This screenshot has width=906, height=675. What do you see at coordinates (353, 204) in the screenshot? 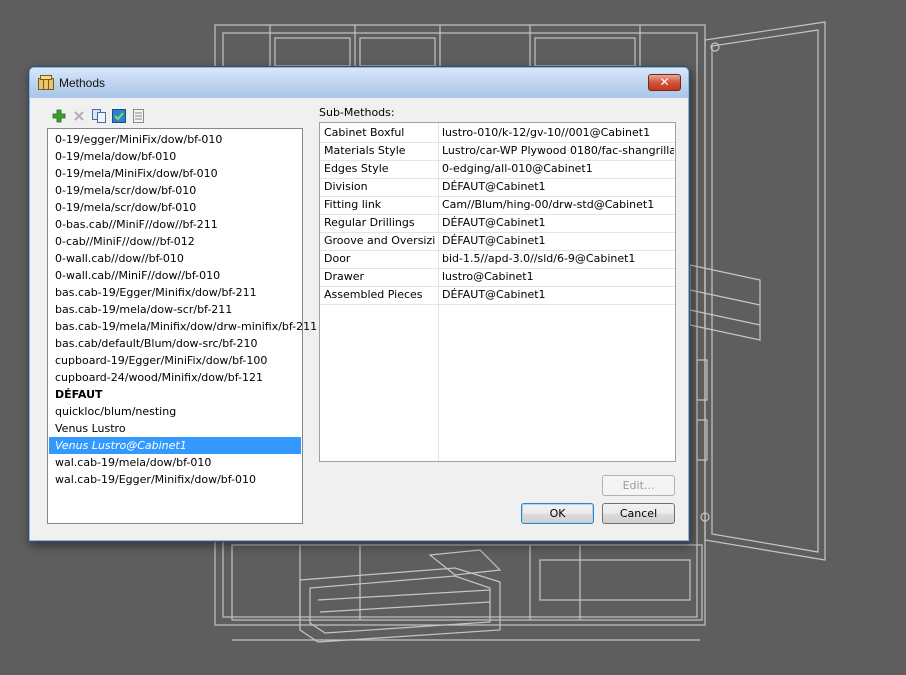
I see `sub-method-key: Fitting link` at bounding box center [353, 204].